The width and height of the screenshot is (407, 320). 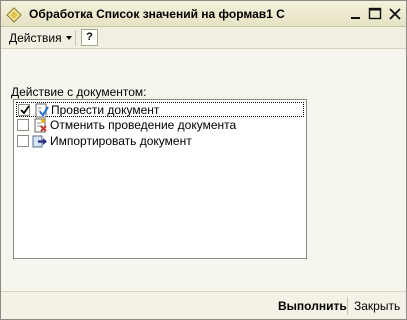 What do you see at coordinates (69, 38) in the screenshot?
I see `chevron-down-icon` at bounding box center [69, 38].